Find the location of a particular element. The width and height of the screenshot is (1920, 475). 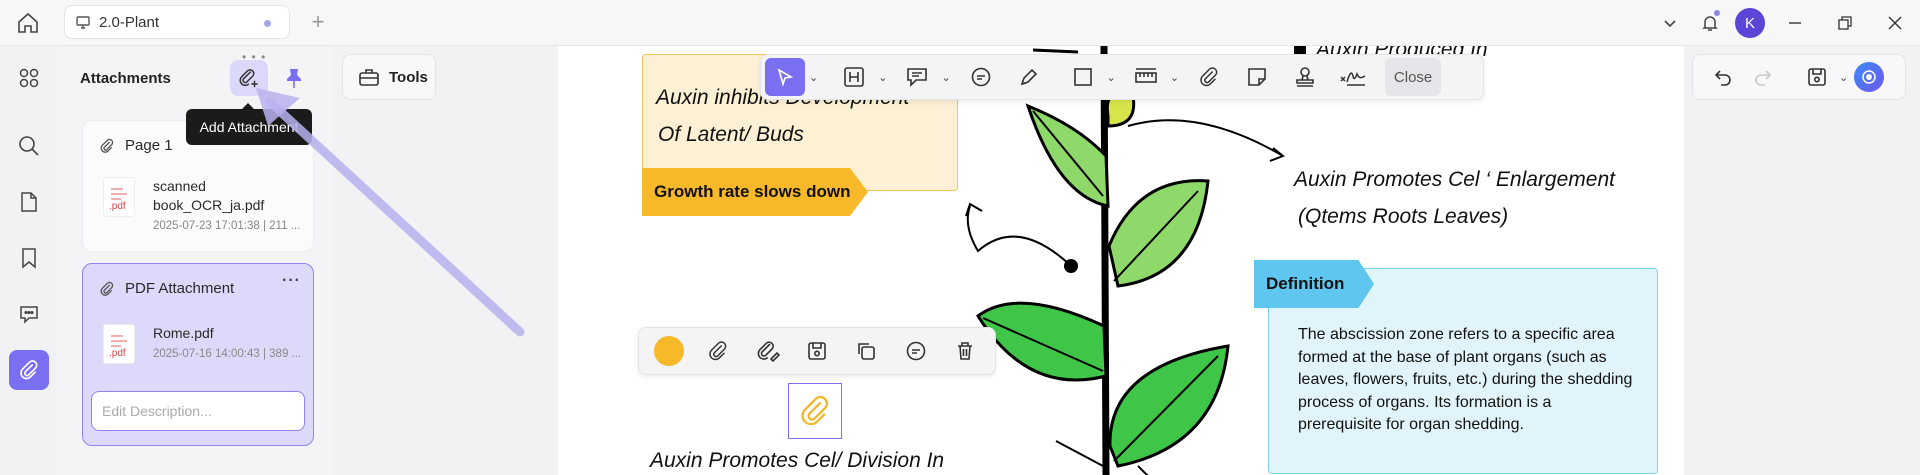

change-icon-button is located at coordinates (717, 351).